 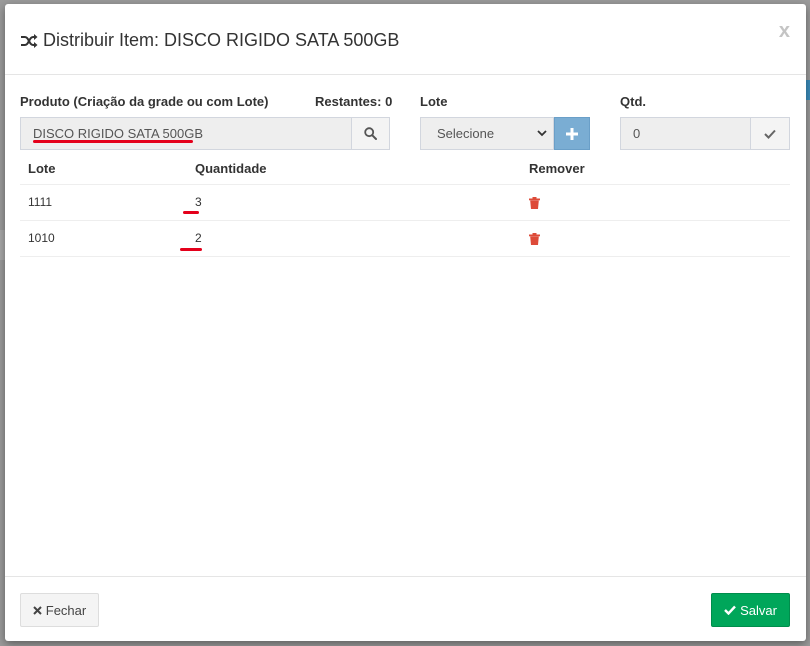 I want to click on table-header-row: Lote Quantidade Remover, so click(x=405, y=169).